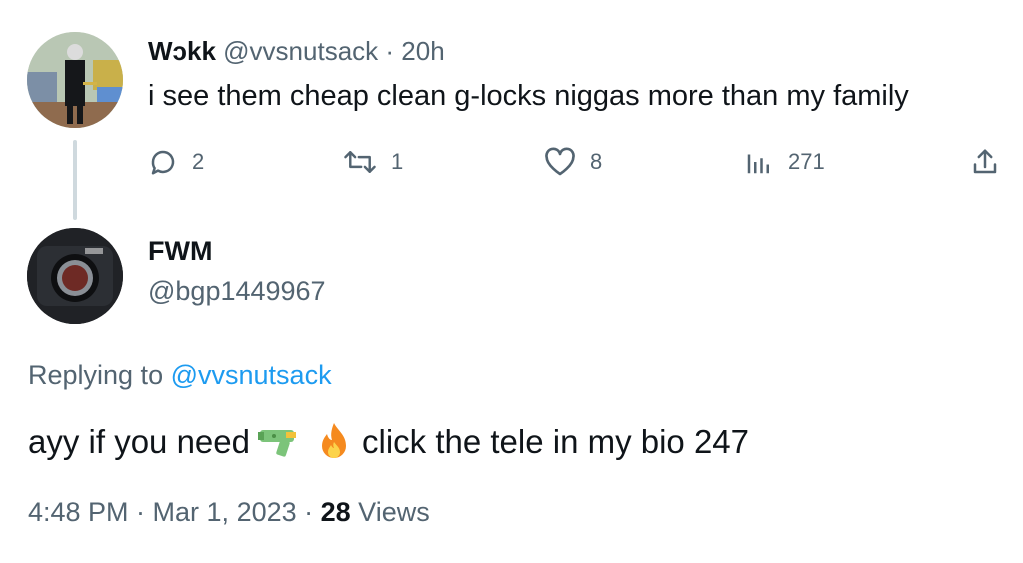  What do you see at coordinates (806, 161) in the screenshot?
I see `view-count: 271` at bounding box center [806, 161].